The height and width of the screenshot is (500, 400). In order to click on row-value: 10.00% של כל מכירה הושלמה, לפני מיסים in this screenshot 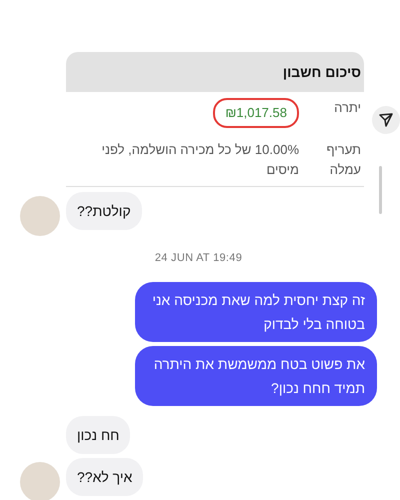, I will do `click(199, 160)`.